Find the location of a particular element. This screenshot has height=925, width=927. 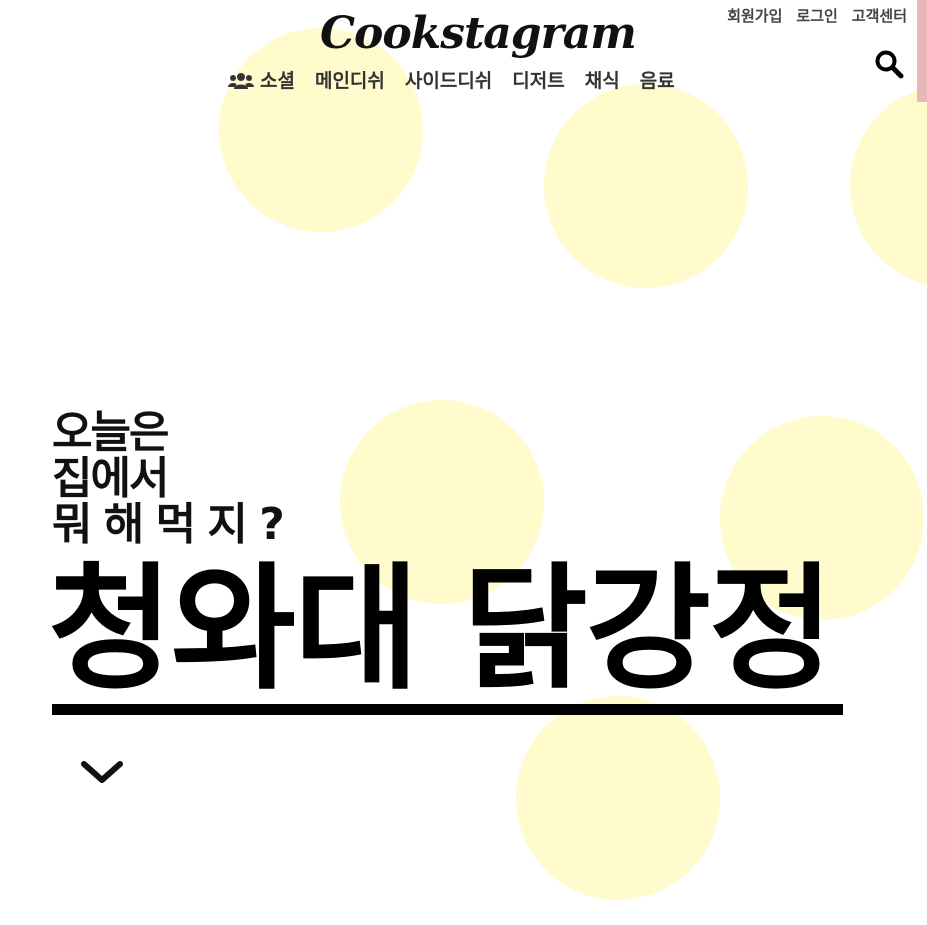

hero-title: 청와대 닭강정 is located at coordinates (441, 630).